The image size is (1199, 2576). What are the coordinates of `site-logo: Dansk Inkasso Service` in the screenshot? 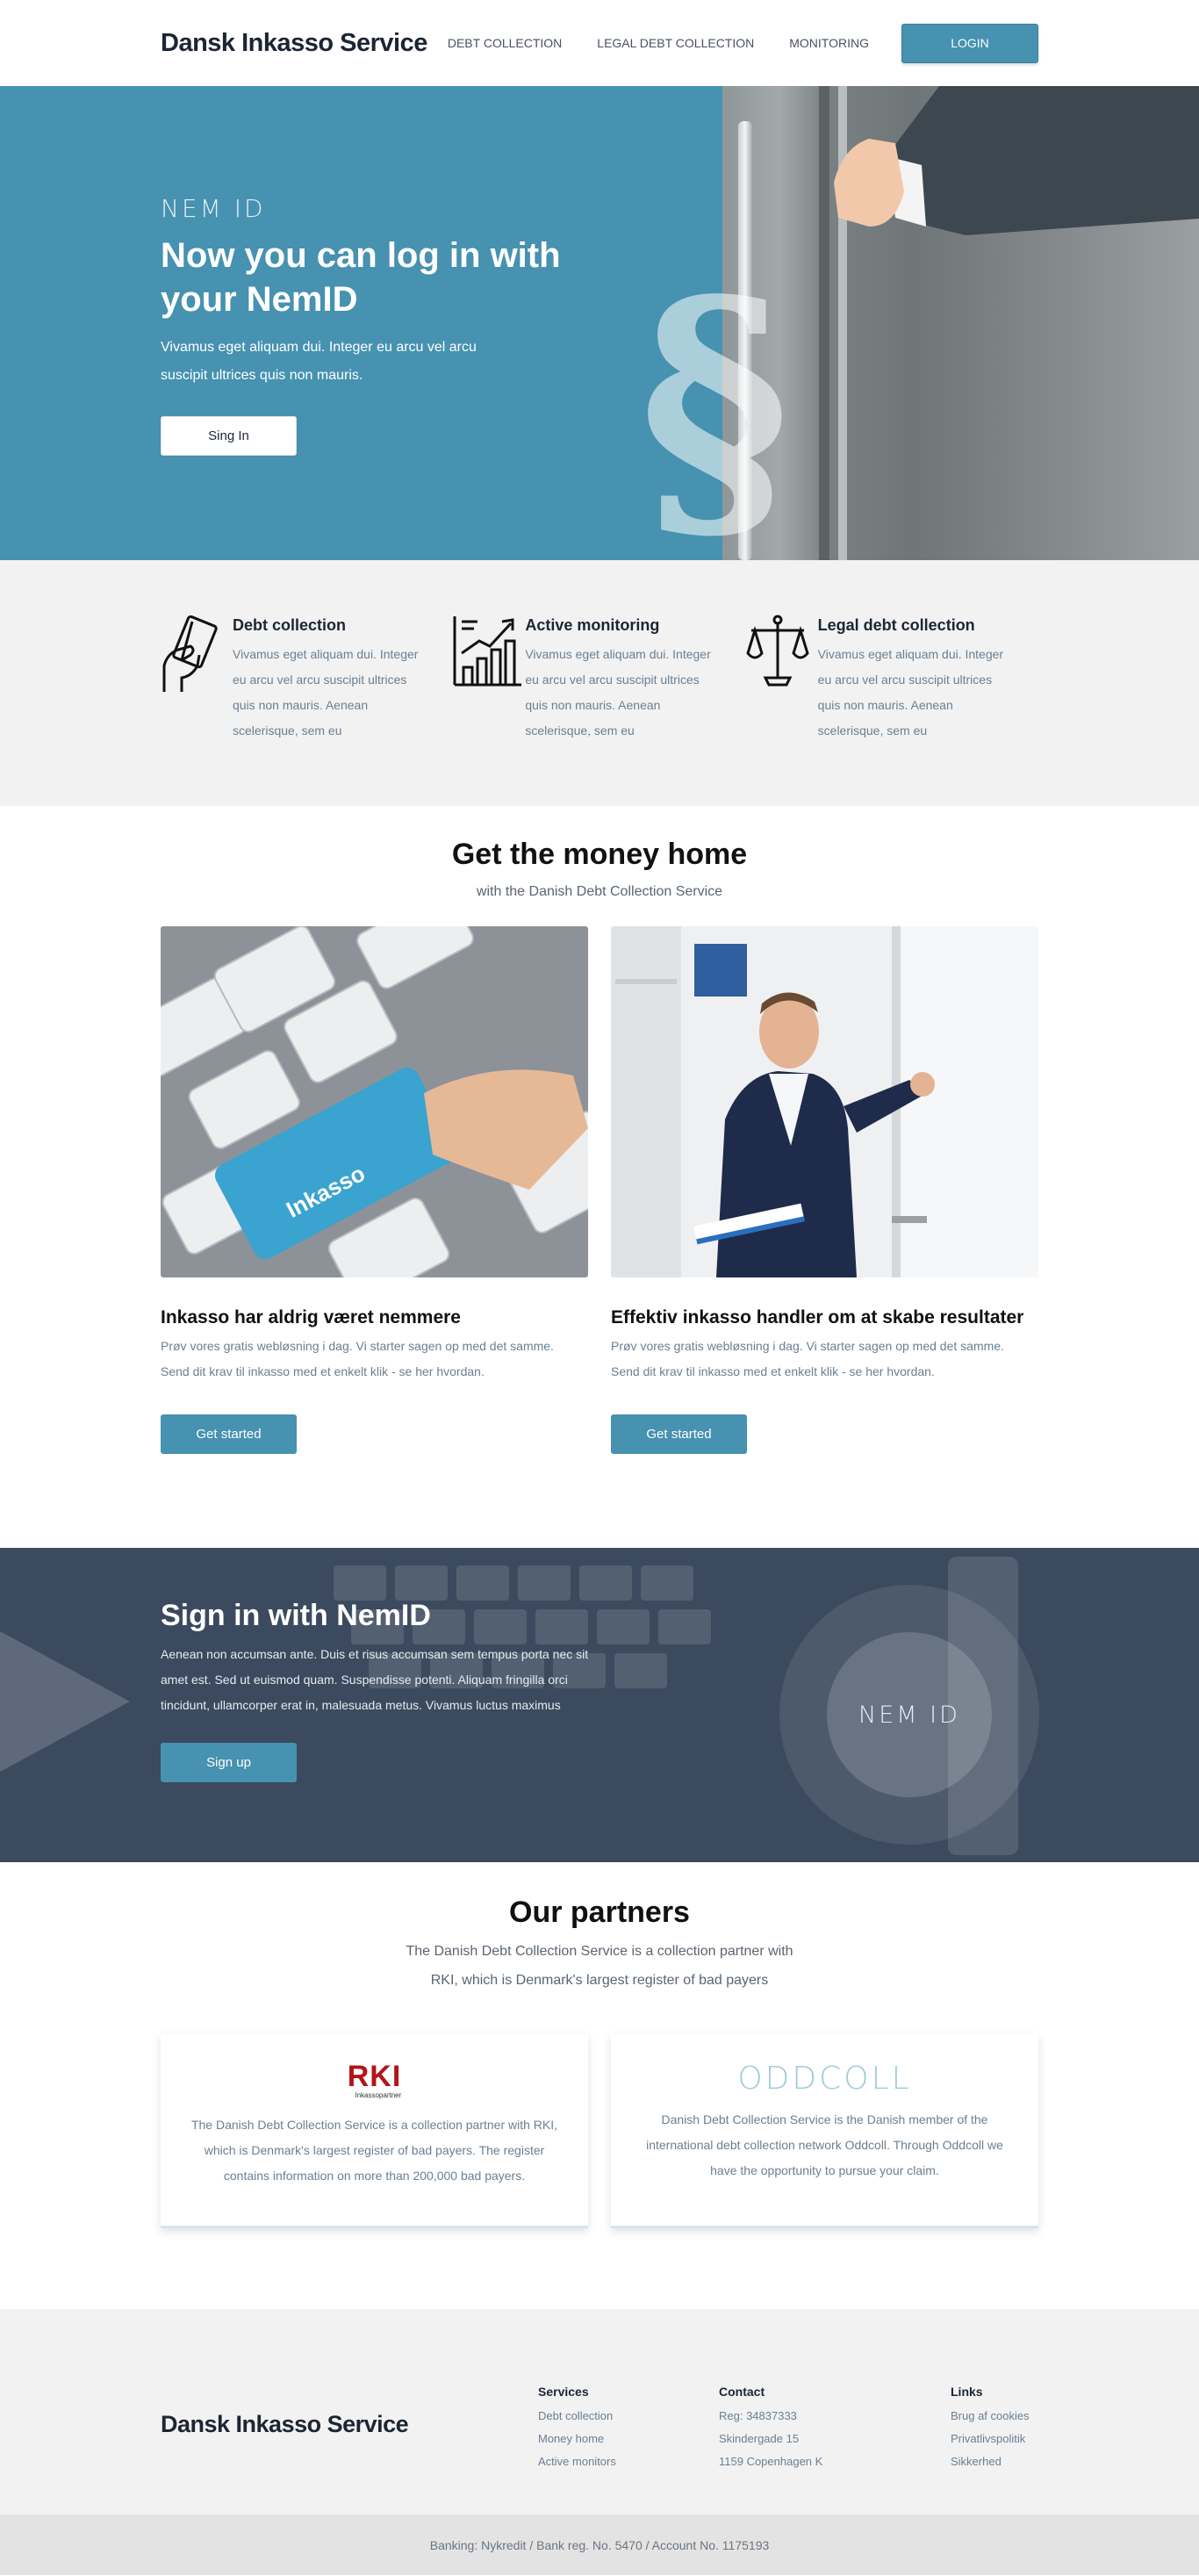 It's located at (294, 43).